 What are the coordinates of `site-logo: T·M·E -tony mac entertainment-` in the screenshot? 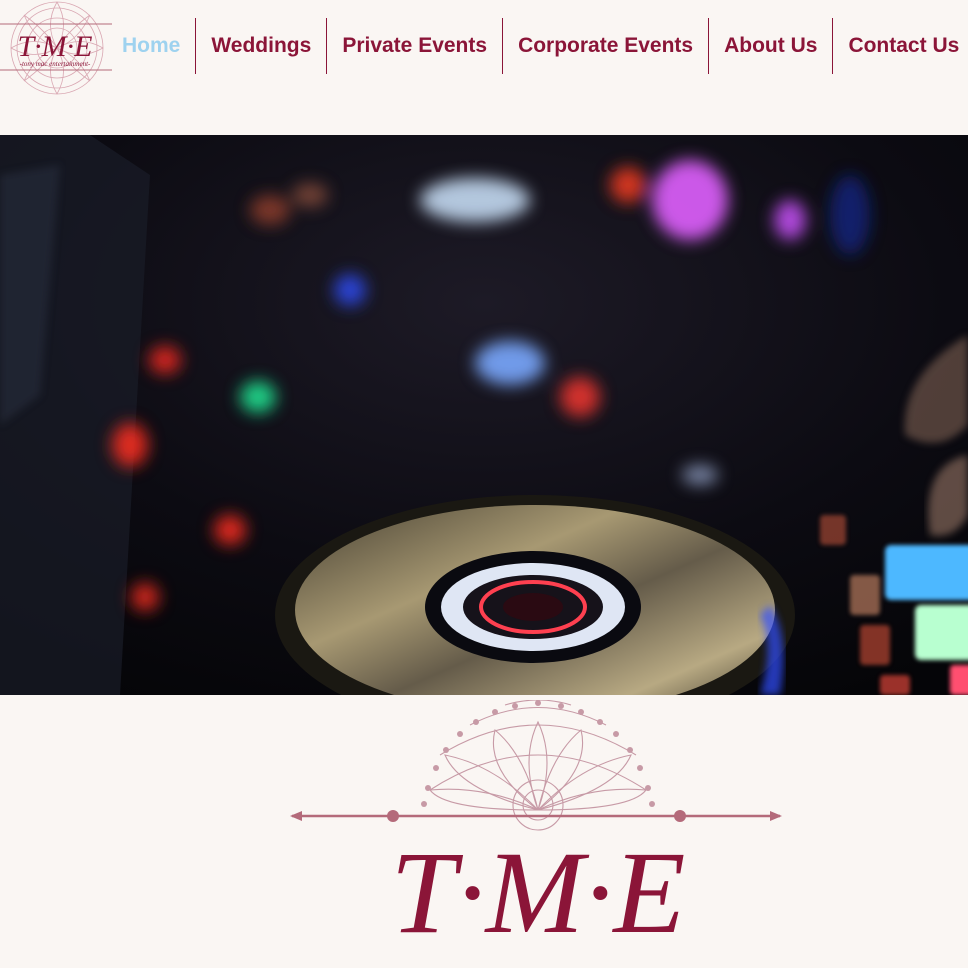 It's located at (59, 49).